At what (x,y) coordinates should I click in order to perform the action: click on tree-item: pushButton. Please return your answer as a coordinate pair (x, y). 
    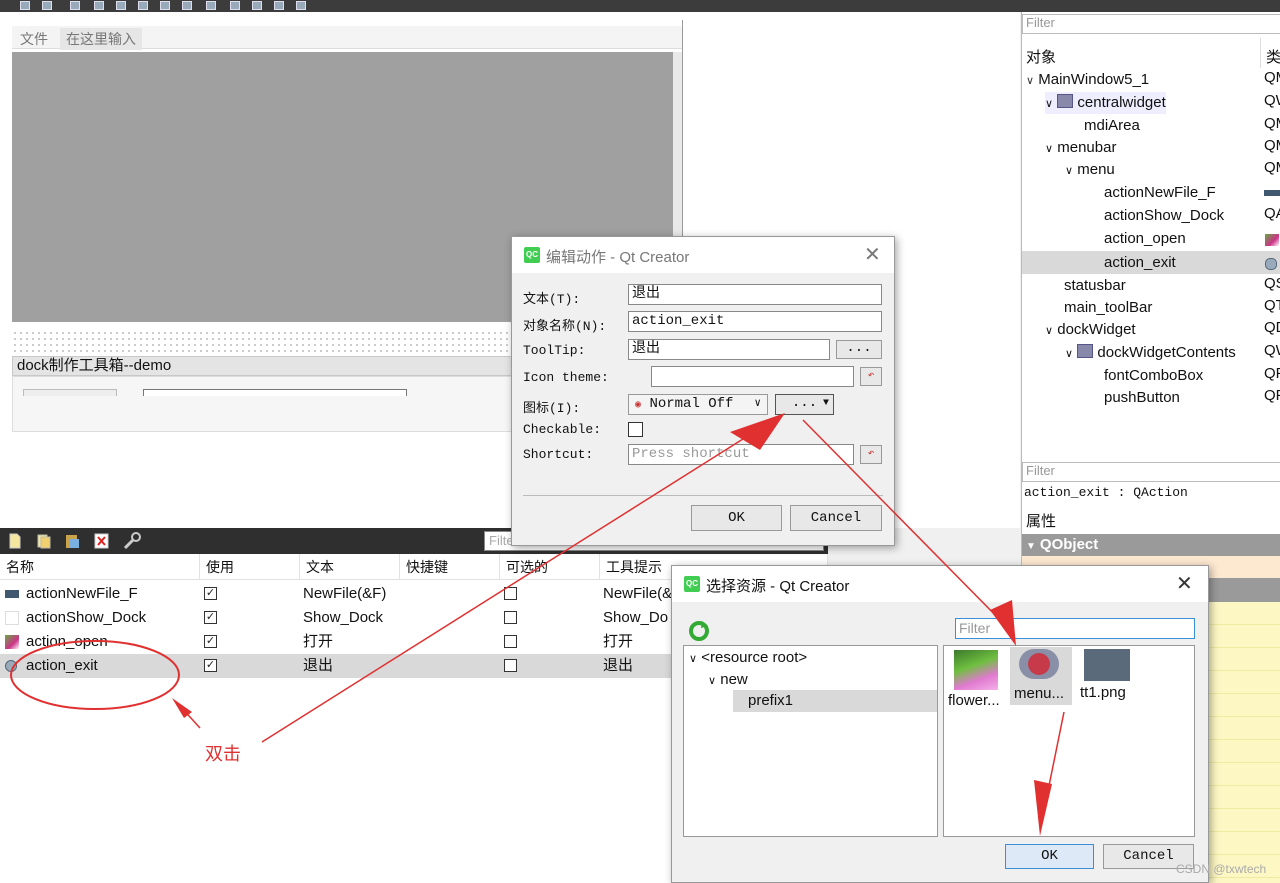
    Looking at the image, I should click on (1142, 398).